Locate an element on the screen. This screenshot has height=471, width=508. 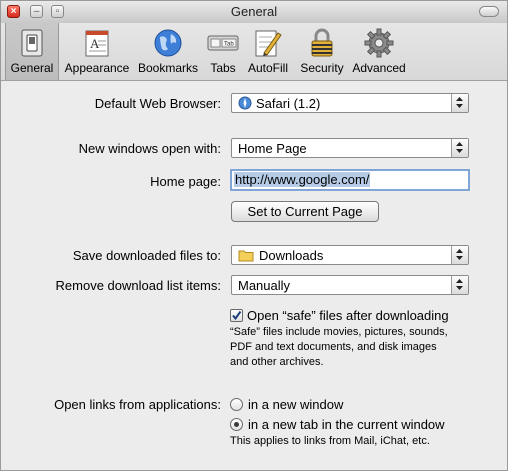
toolbar-item-bookmarks: Bookmarks is located at coordinates (168, 51).